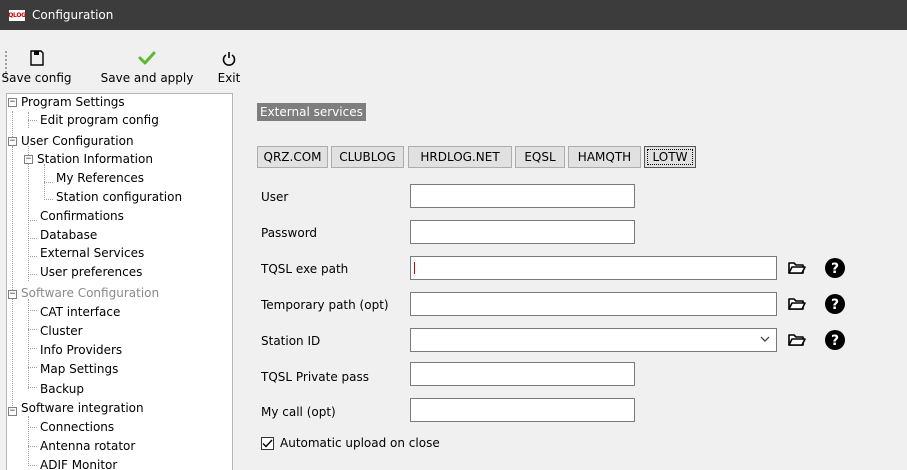 This screenshot has height=470, width=907. Describe the element at coordinates (522, 232) in the screenshot. I see `password-input` at that location.